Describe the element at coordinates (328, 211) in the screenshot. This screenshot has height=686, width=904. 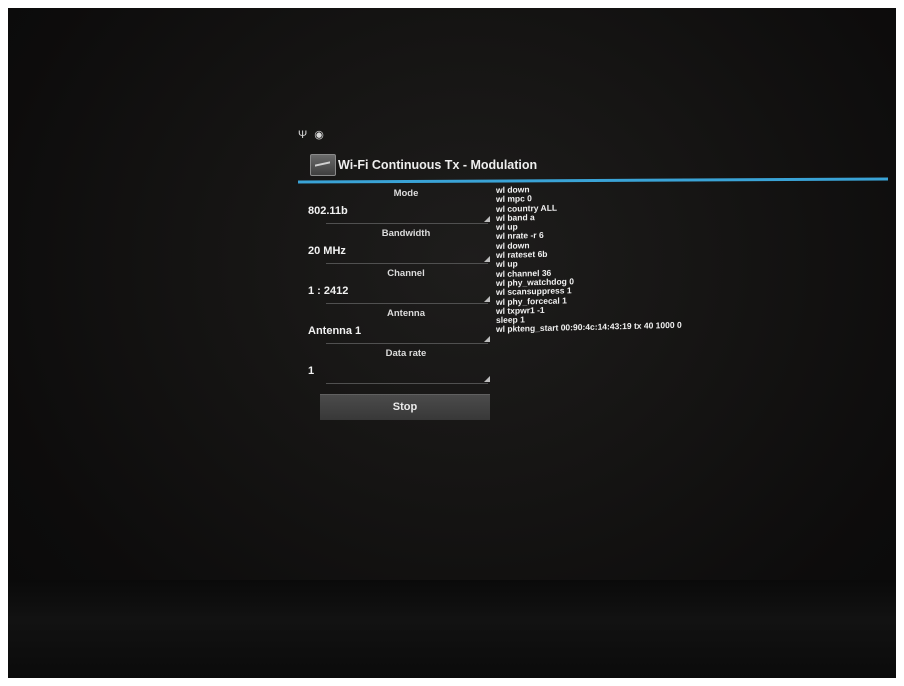
I see `mode-value: 802.11b` at that location.